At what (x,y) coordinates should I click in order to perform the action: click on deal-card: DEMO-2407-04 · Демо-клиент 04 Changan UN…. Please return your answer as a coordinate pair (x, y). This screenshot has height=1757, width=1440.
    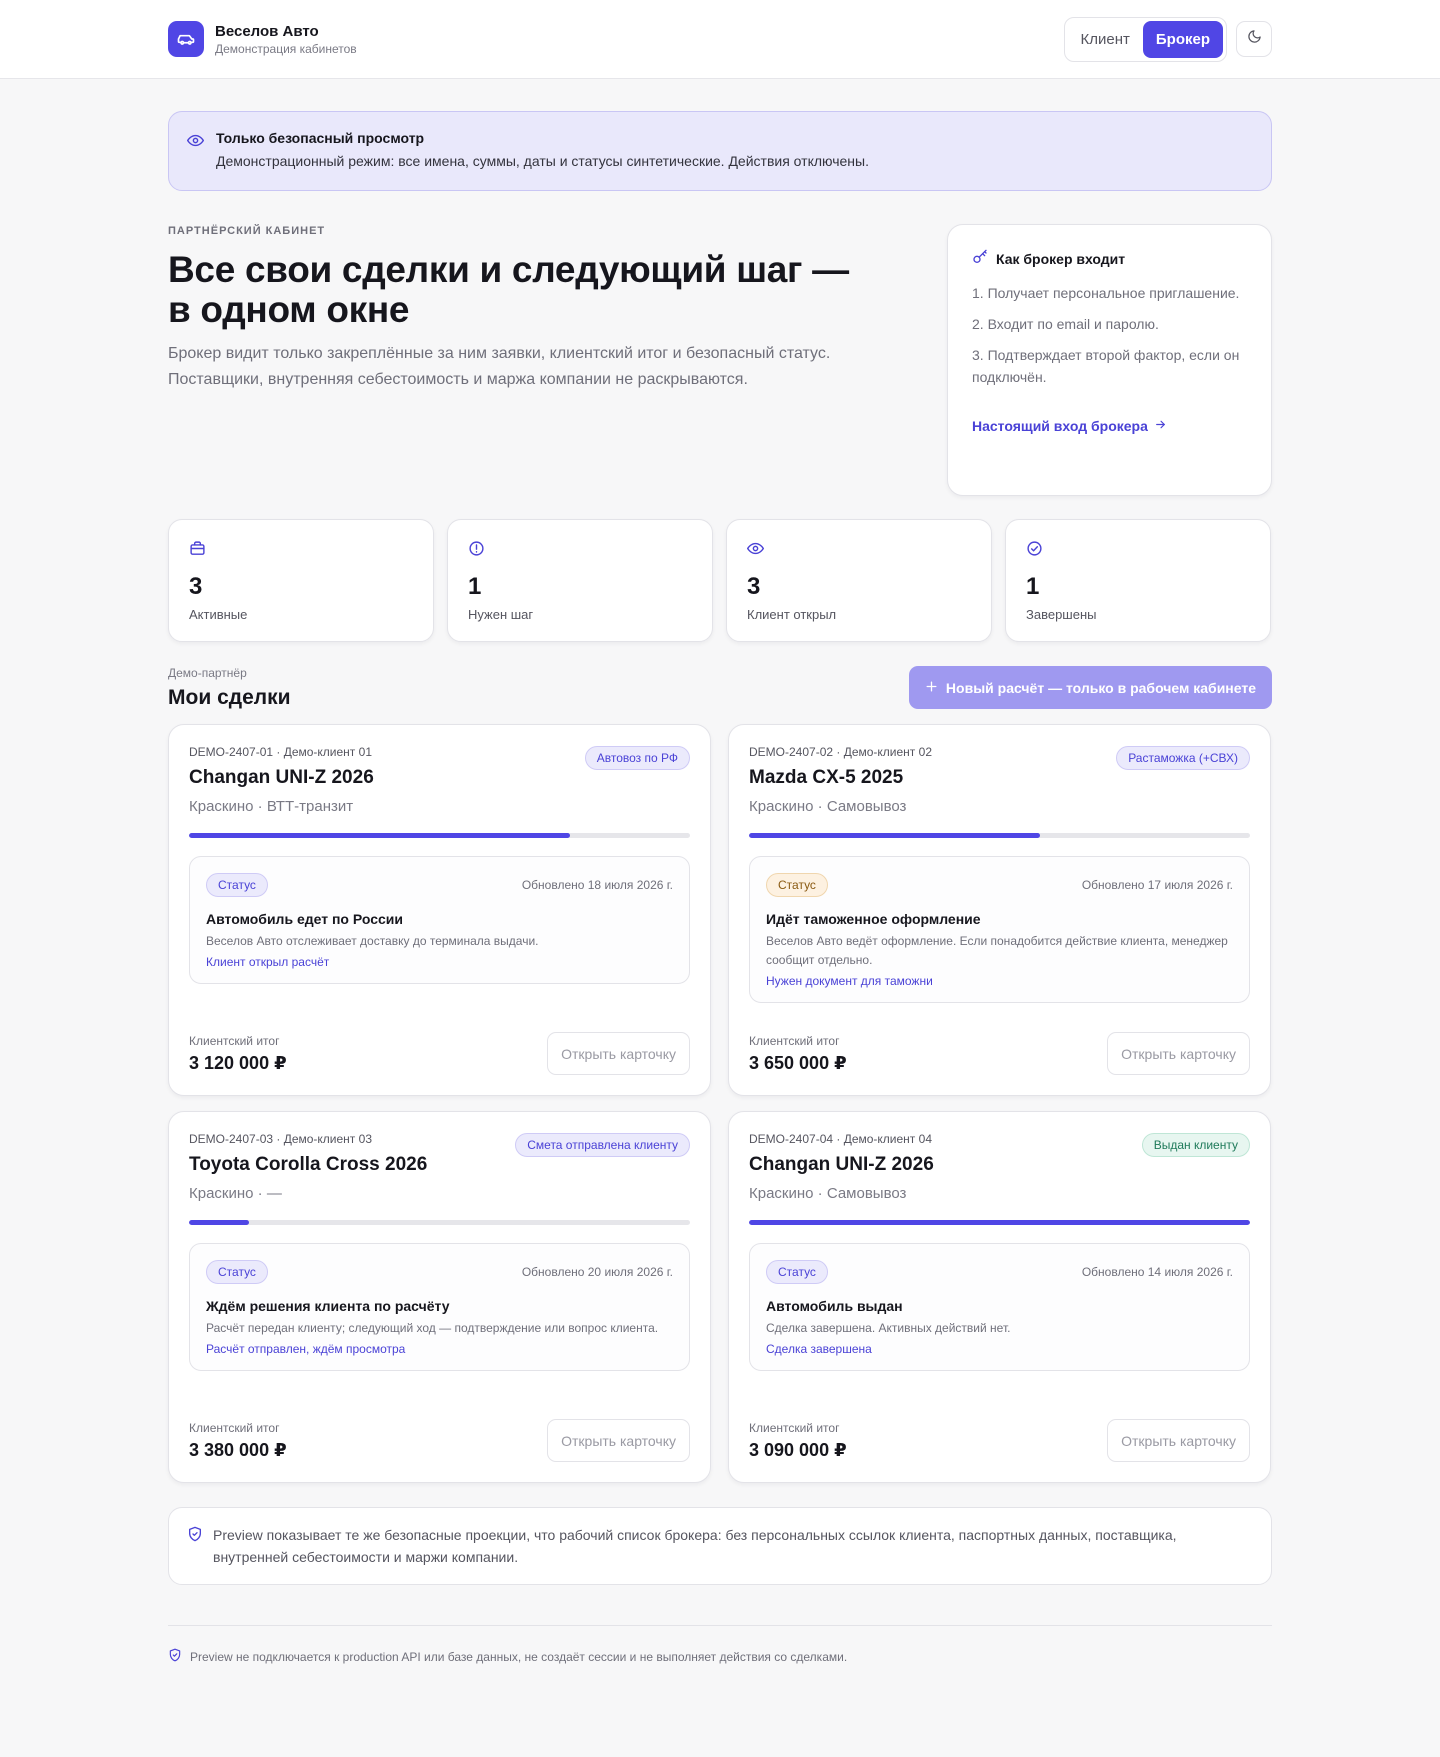
    Looking at the image, I should click on (999, 1297).